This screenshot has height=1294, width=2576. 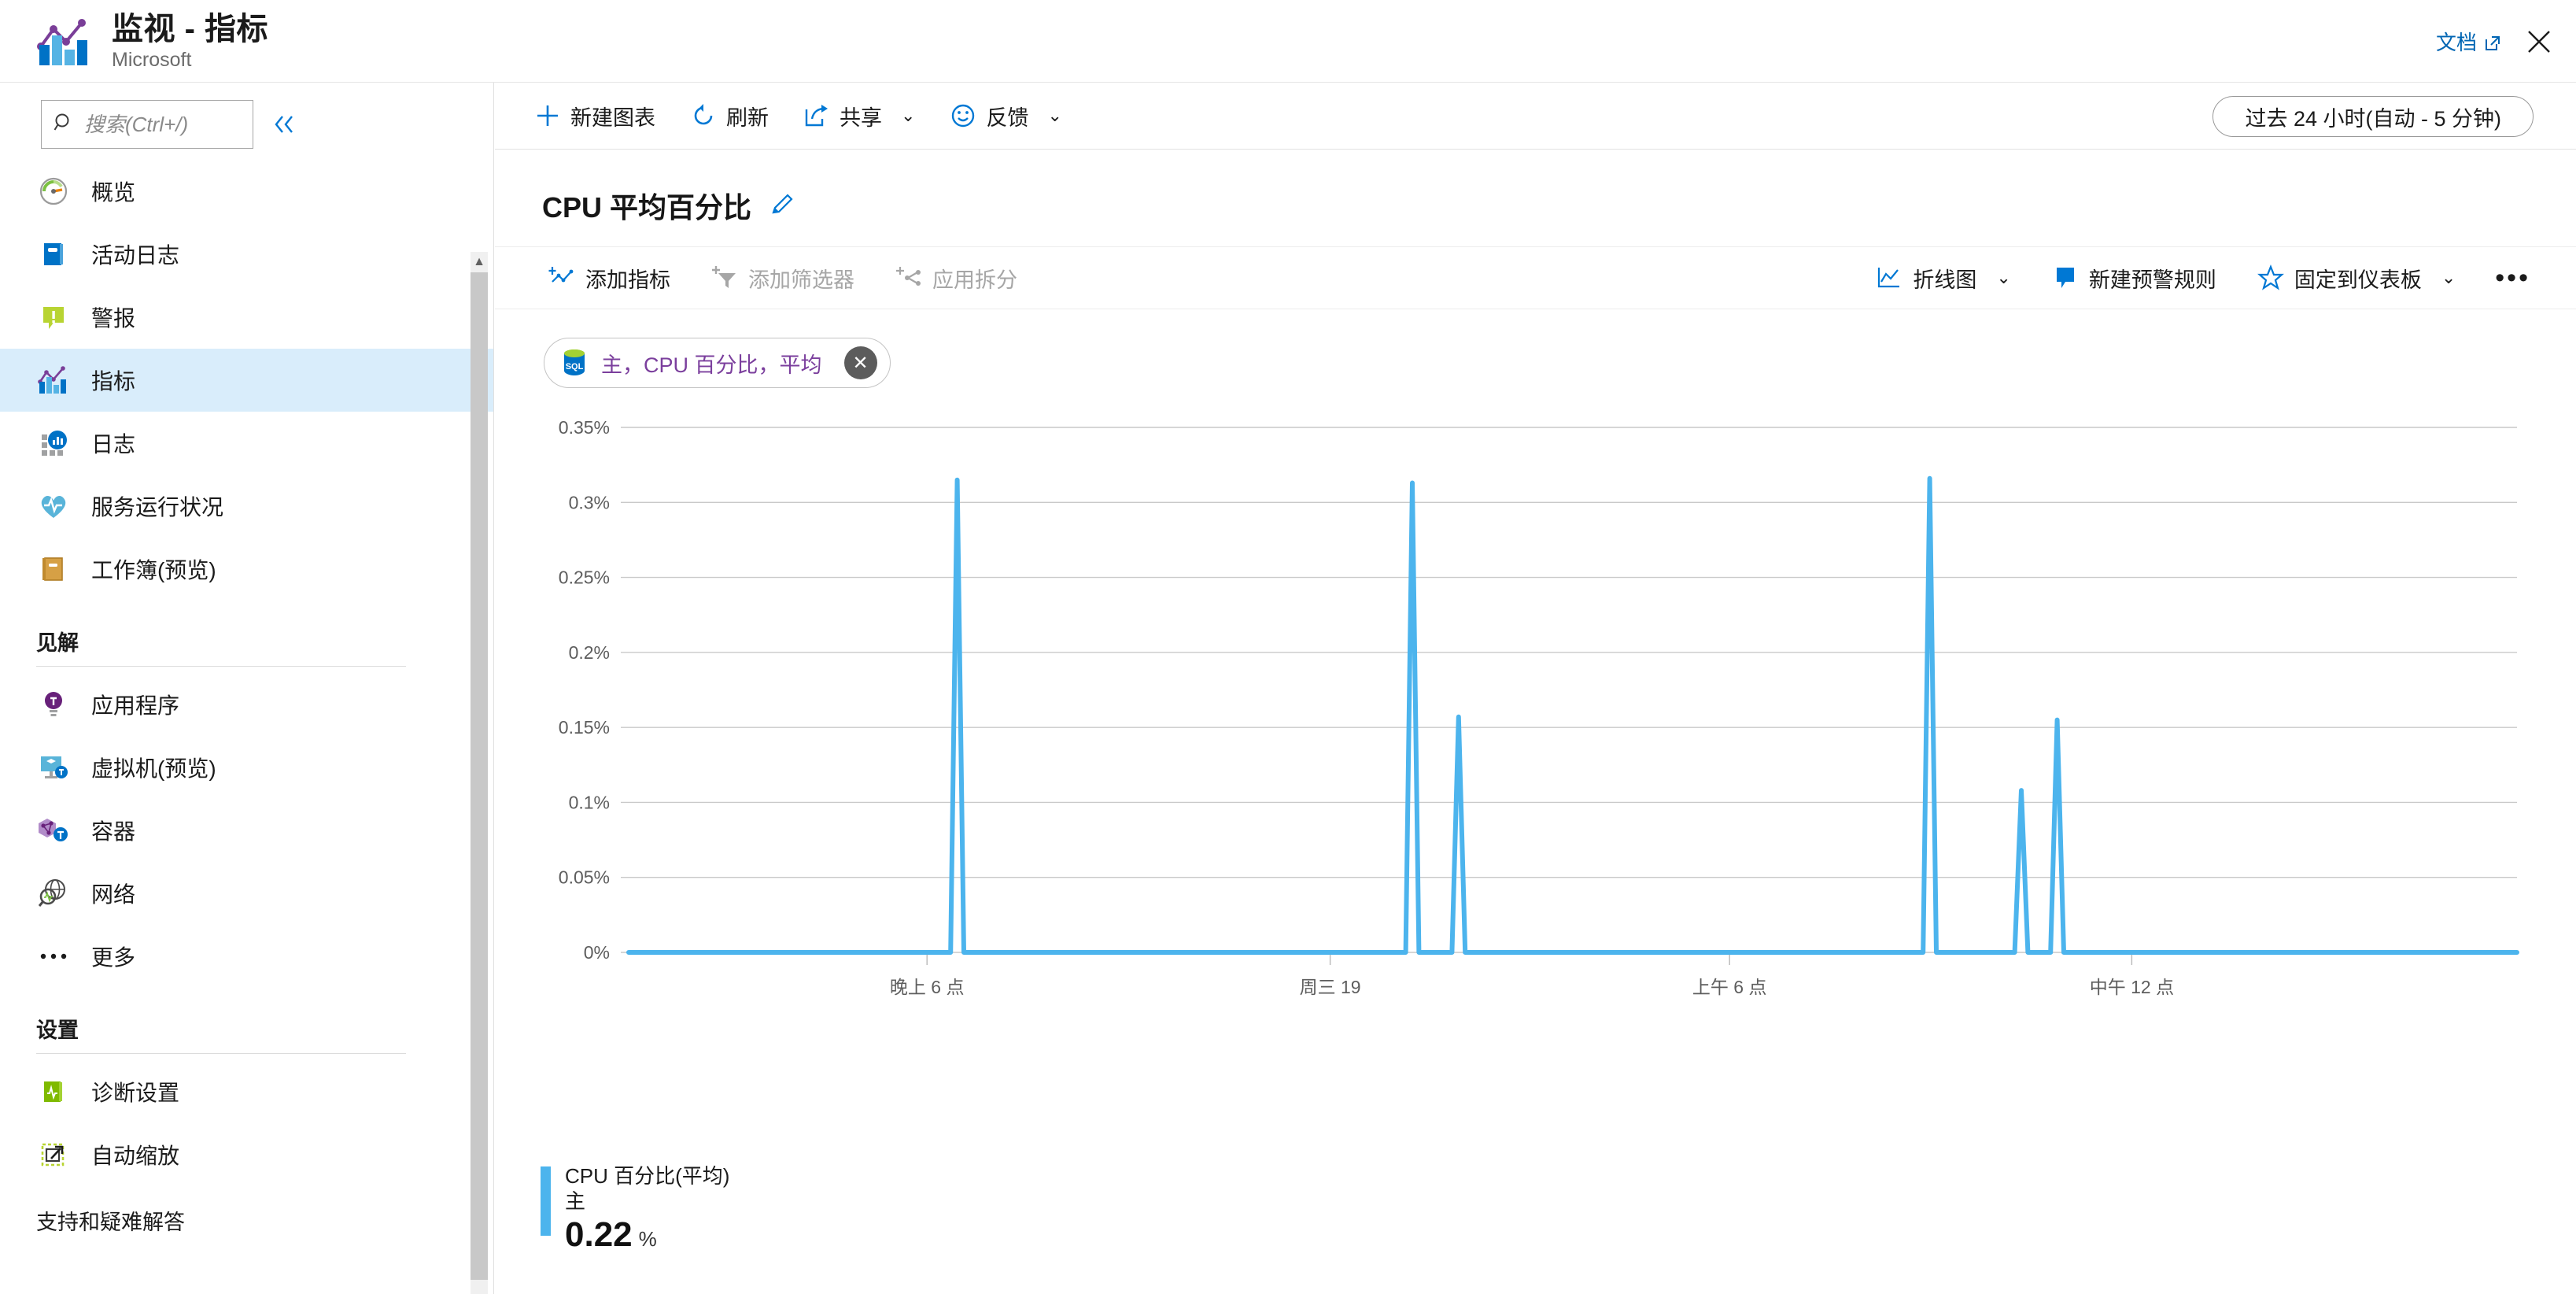 What do you see at coordinates (782, 205) in the screenshot?
I see `pencil-edit-icon` at bounding box center [782, 205].